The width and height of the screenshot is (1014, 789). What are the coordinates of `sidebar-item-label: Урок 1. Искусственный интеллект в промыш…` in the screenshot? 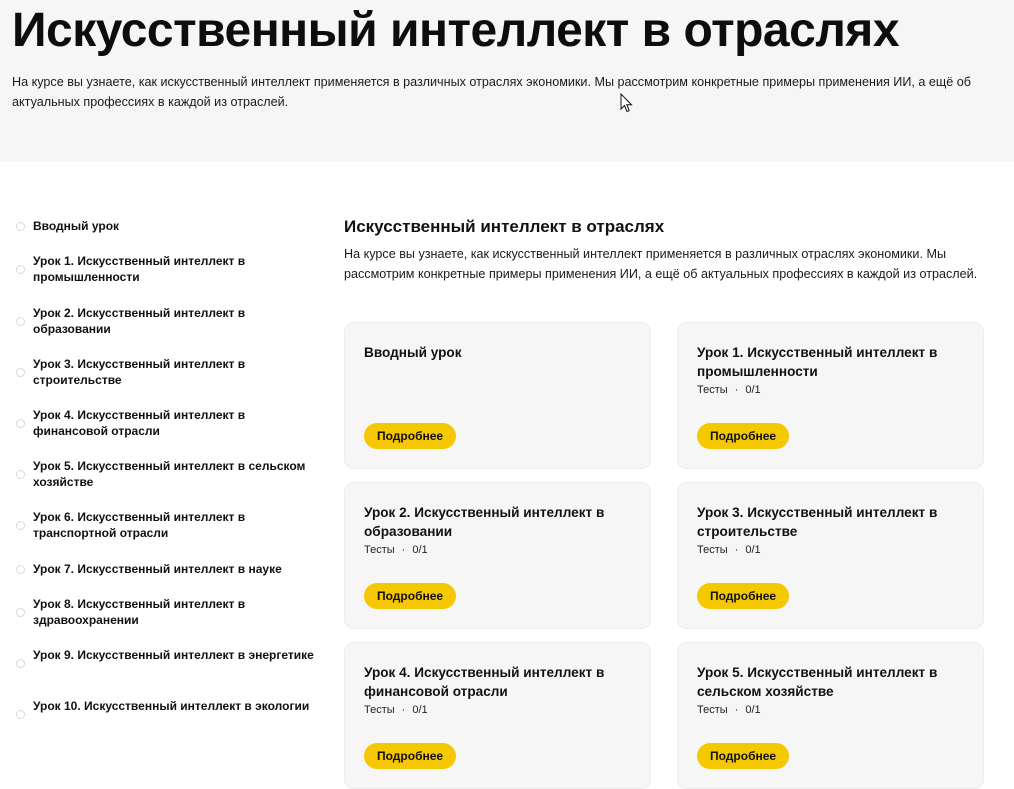 It's located at (139, 269).